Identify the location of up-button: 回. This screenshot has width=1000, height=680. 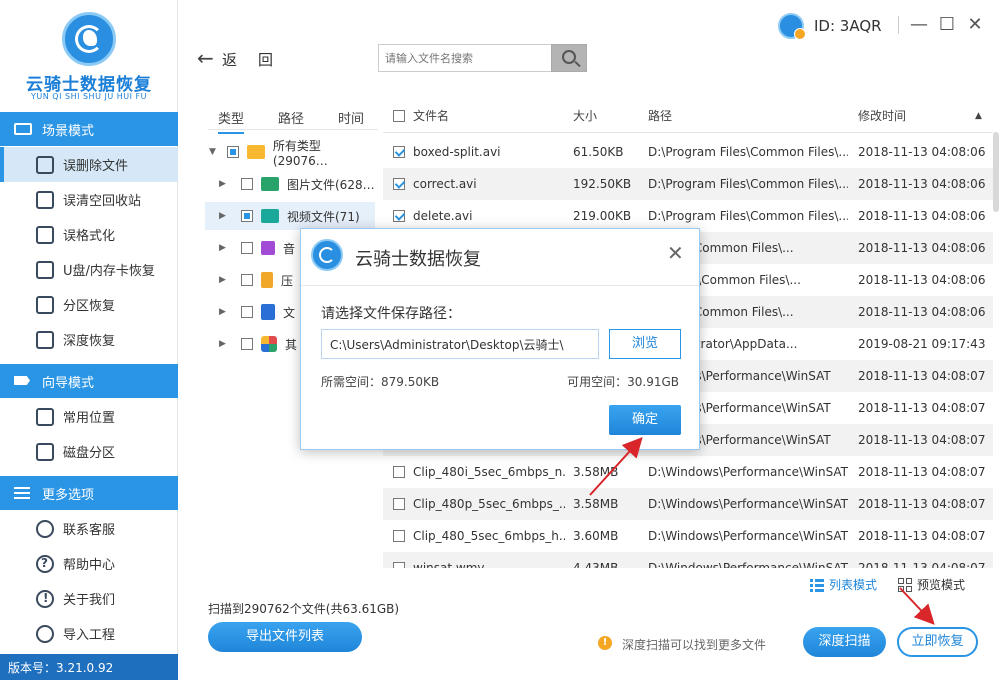
(265, 59).